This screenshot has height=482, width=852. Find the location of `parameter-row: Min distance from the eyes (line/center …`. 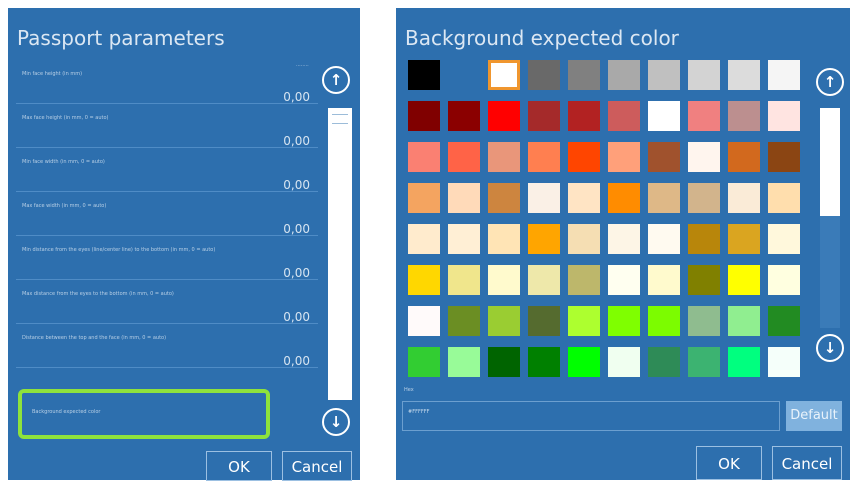

parameter-row: Min distance from the eyes (line/center … is located at coordinates (167, 260).